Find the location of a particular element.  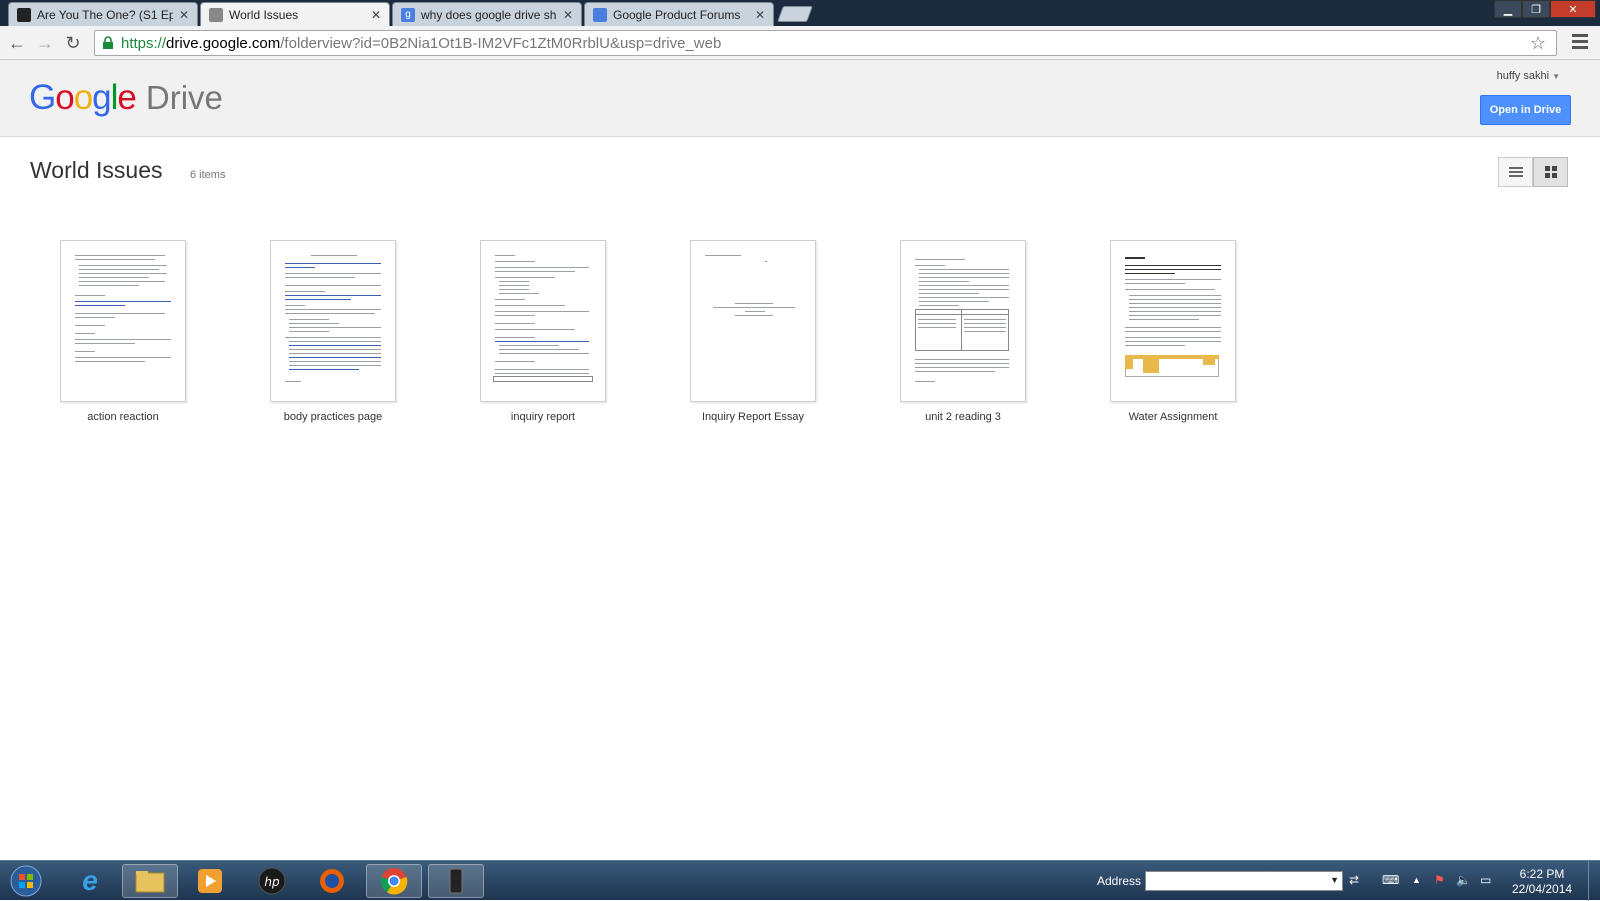

logo-letter: e is located at coordinates (126, 97).